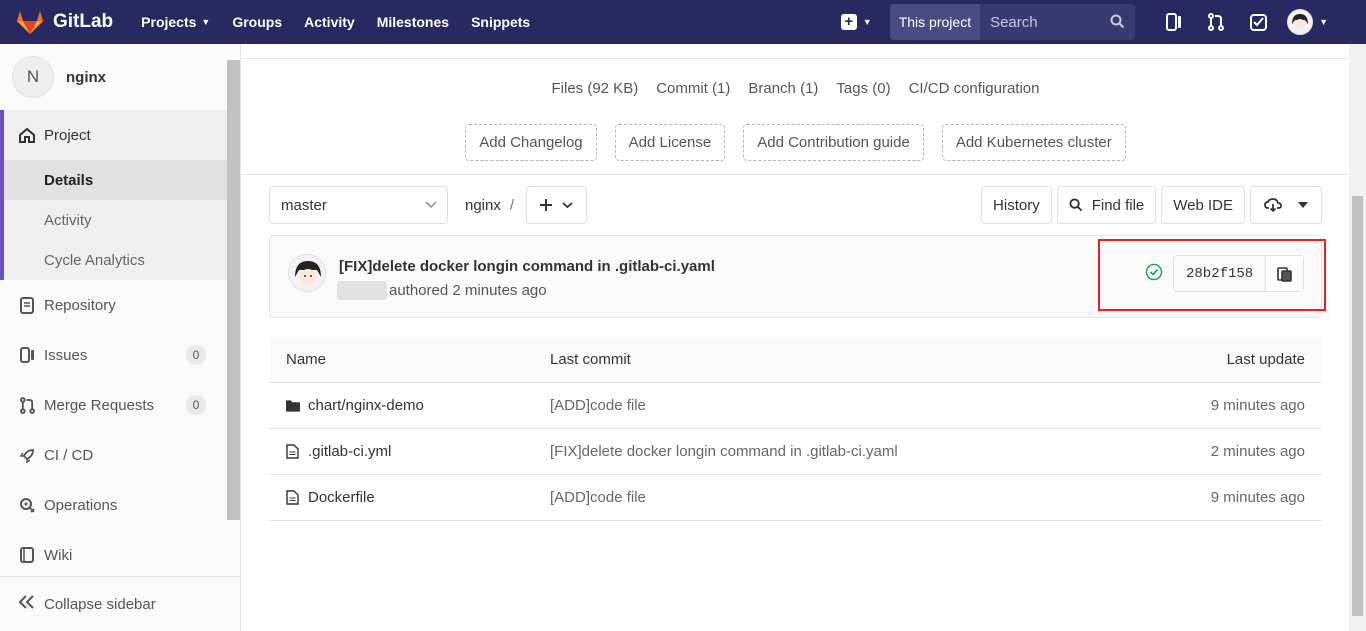 This screenshot has width=1366, height=631. What do you see at coordinates (233, 290) in the screenshot?
I see `sidebar-scrollbar` at bounding box center [233, 290].